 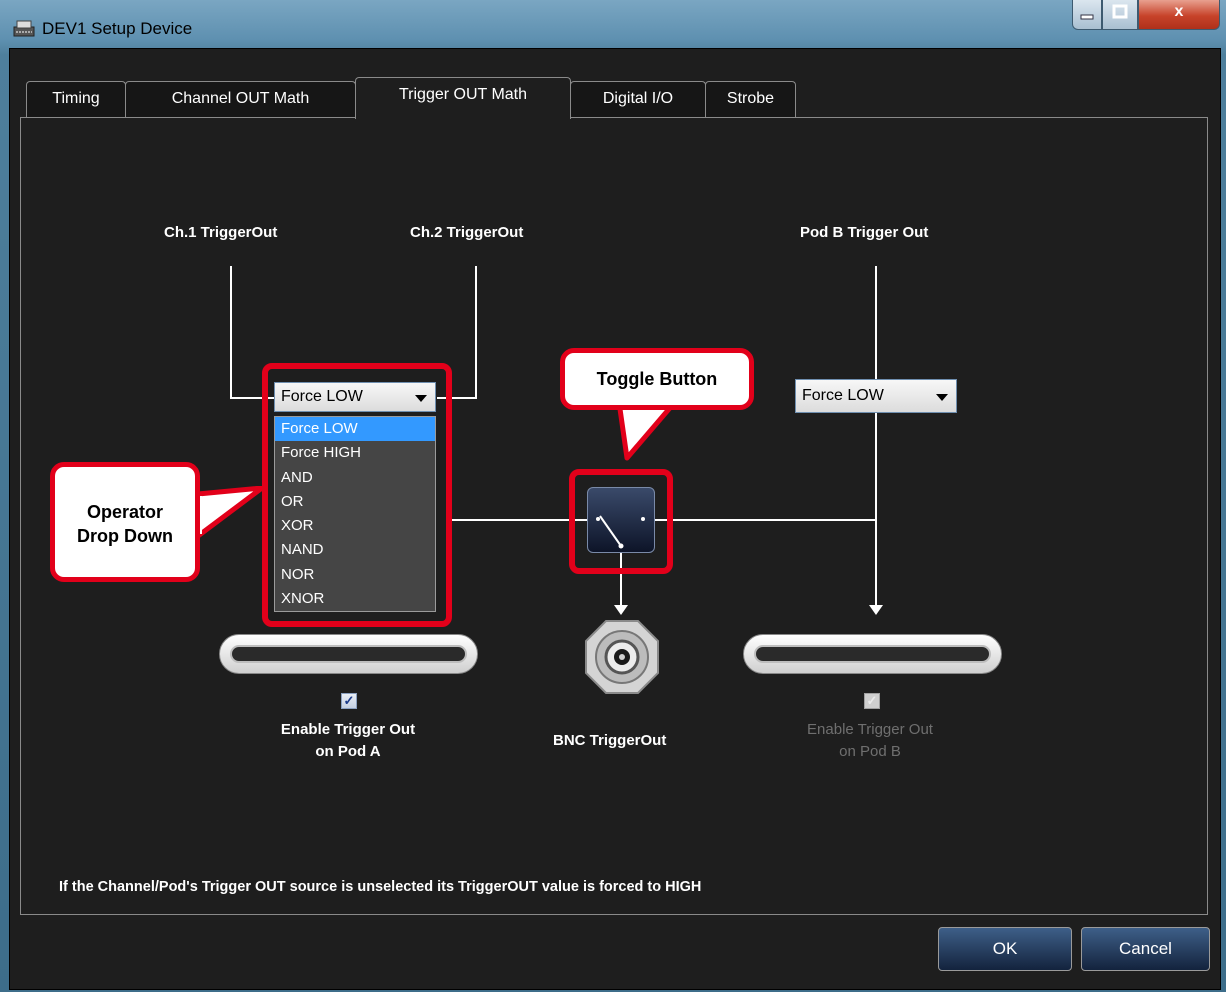 What do you see at coordinates (610, 740) in the screenshot?
I see `bnc-trigger-label: BNC TriggerOut` at bounding box center [610, 740].